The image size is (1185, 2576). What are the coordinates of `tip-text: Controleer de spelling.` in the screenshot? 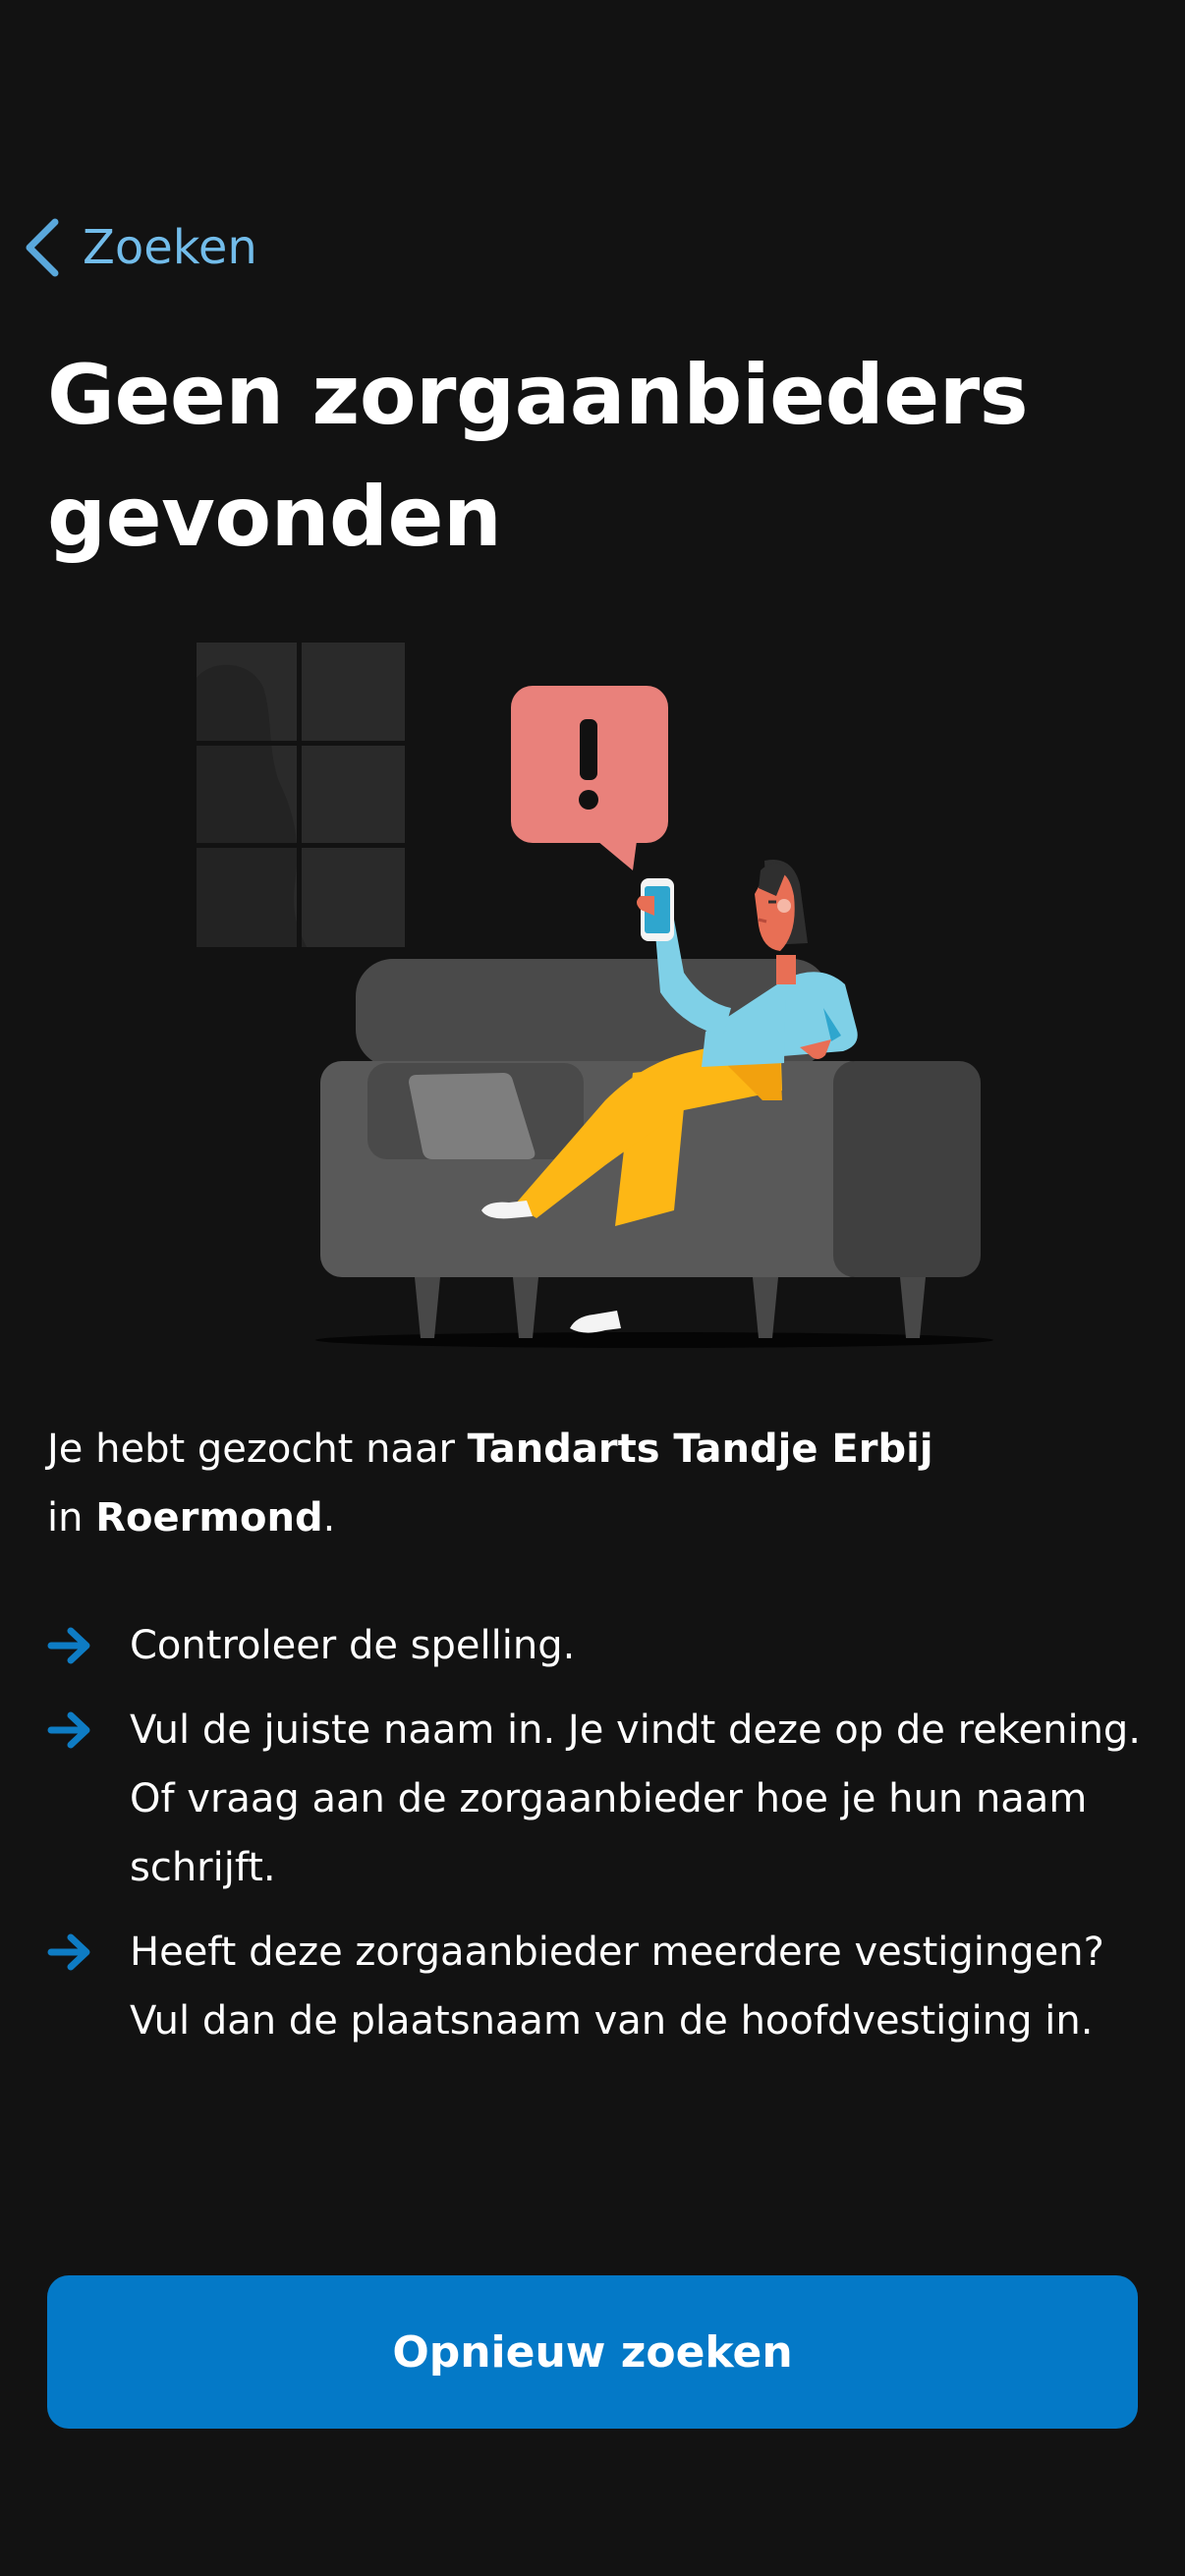 It's located at (353, 1645).